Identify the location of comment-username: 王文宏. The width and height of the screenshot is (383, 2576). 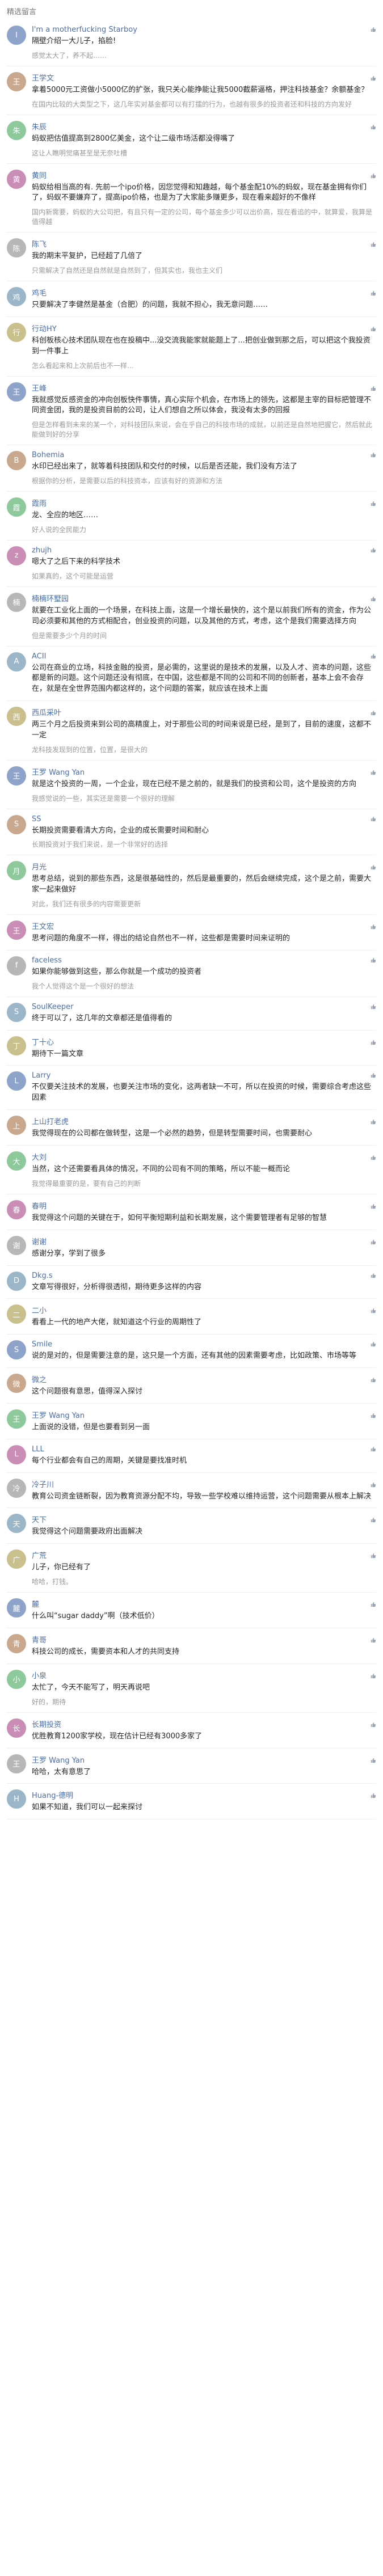
(43, 925).